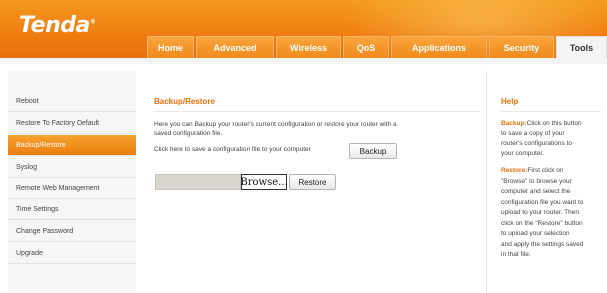 Image resolution: width=607 pixels, height=293 pixels. What do you see at coordinates (235, 47) in the screenshot?
I see `tab-advanced: Advanced` at bounding box center [235, 47].